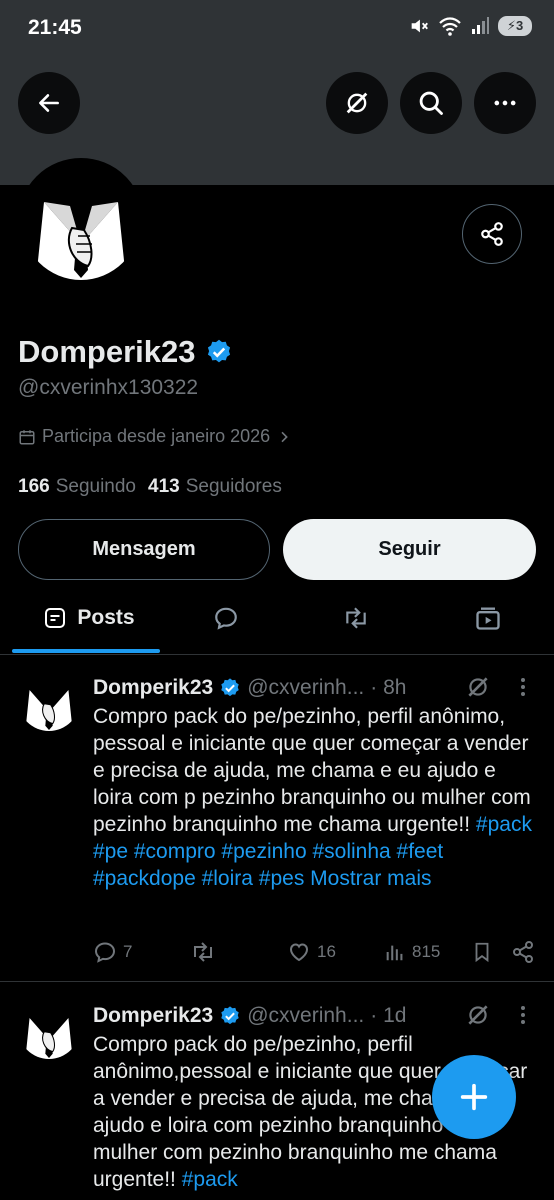 Image resolution: width=554 pixels, height=1200 pixels. I want to click on profile-avatar, so click(81, 221).